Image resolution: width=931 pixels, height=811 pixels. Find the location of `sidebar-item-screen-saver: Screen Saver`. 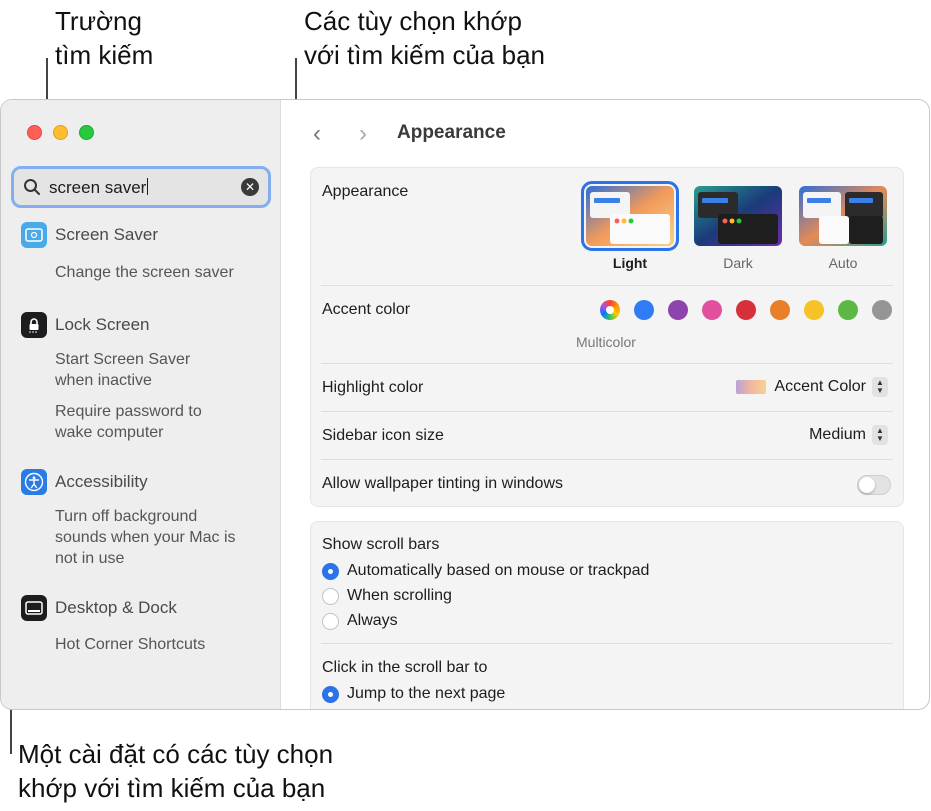

sidebar-item-screen-saver: Screen Saver is located at coordinates (89, 235).